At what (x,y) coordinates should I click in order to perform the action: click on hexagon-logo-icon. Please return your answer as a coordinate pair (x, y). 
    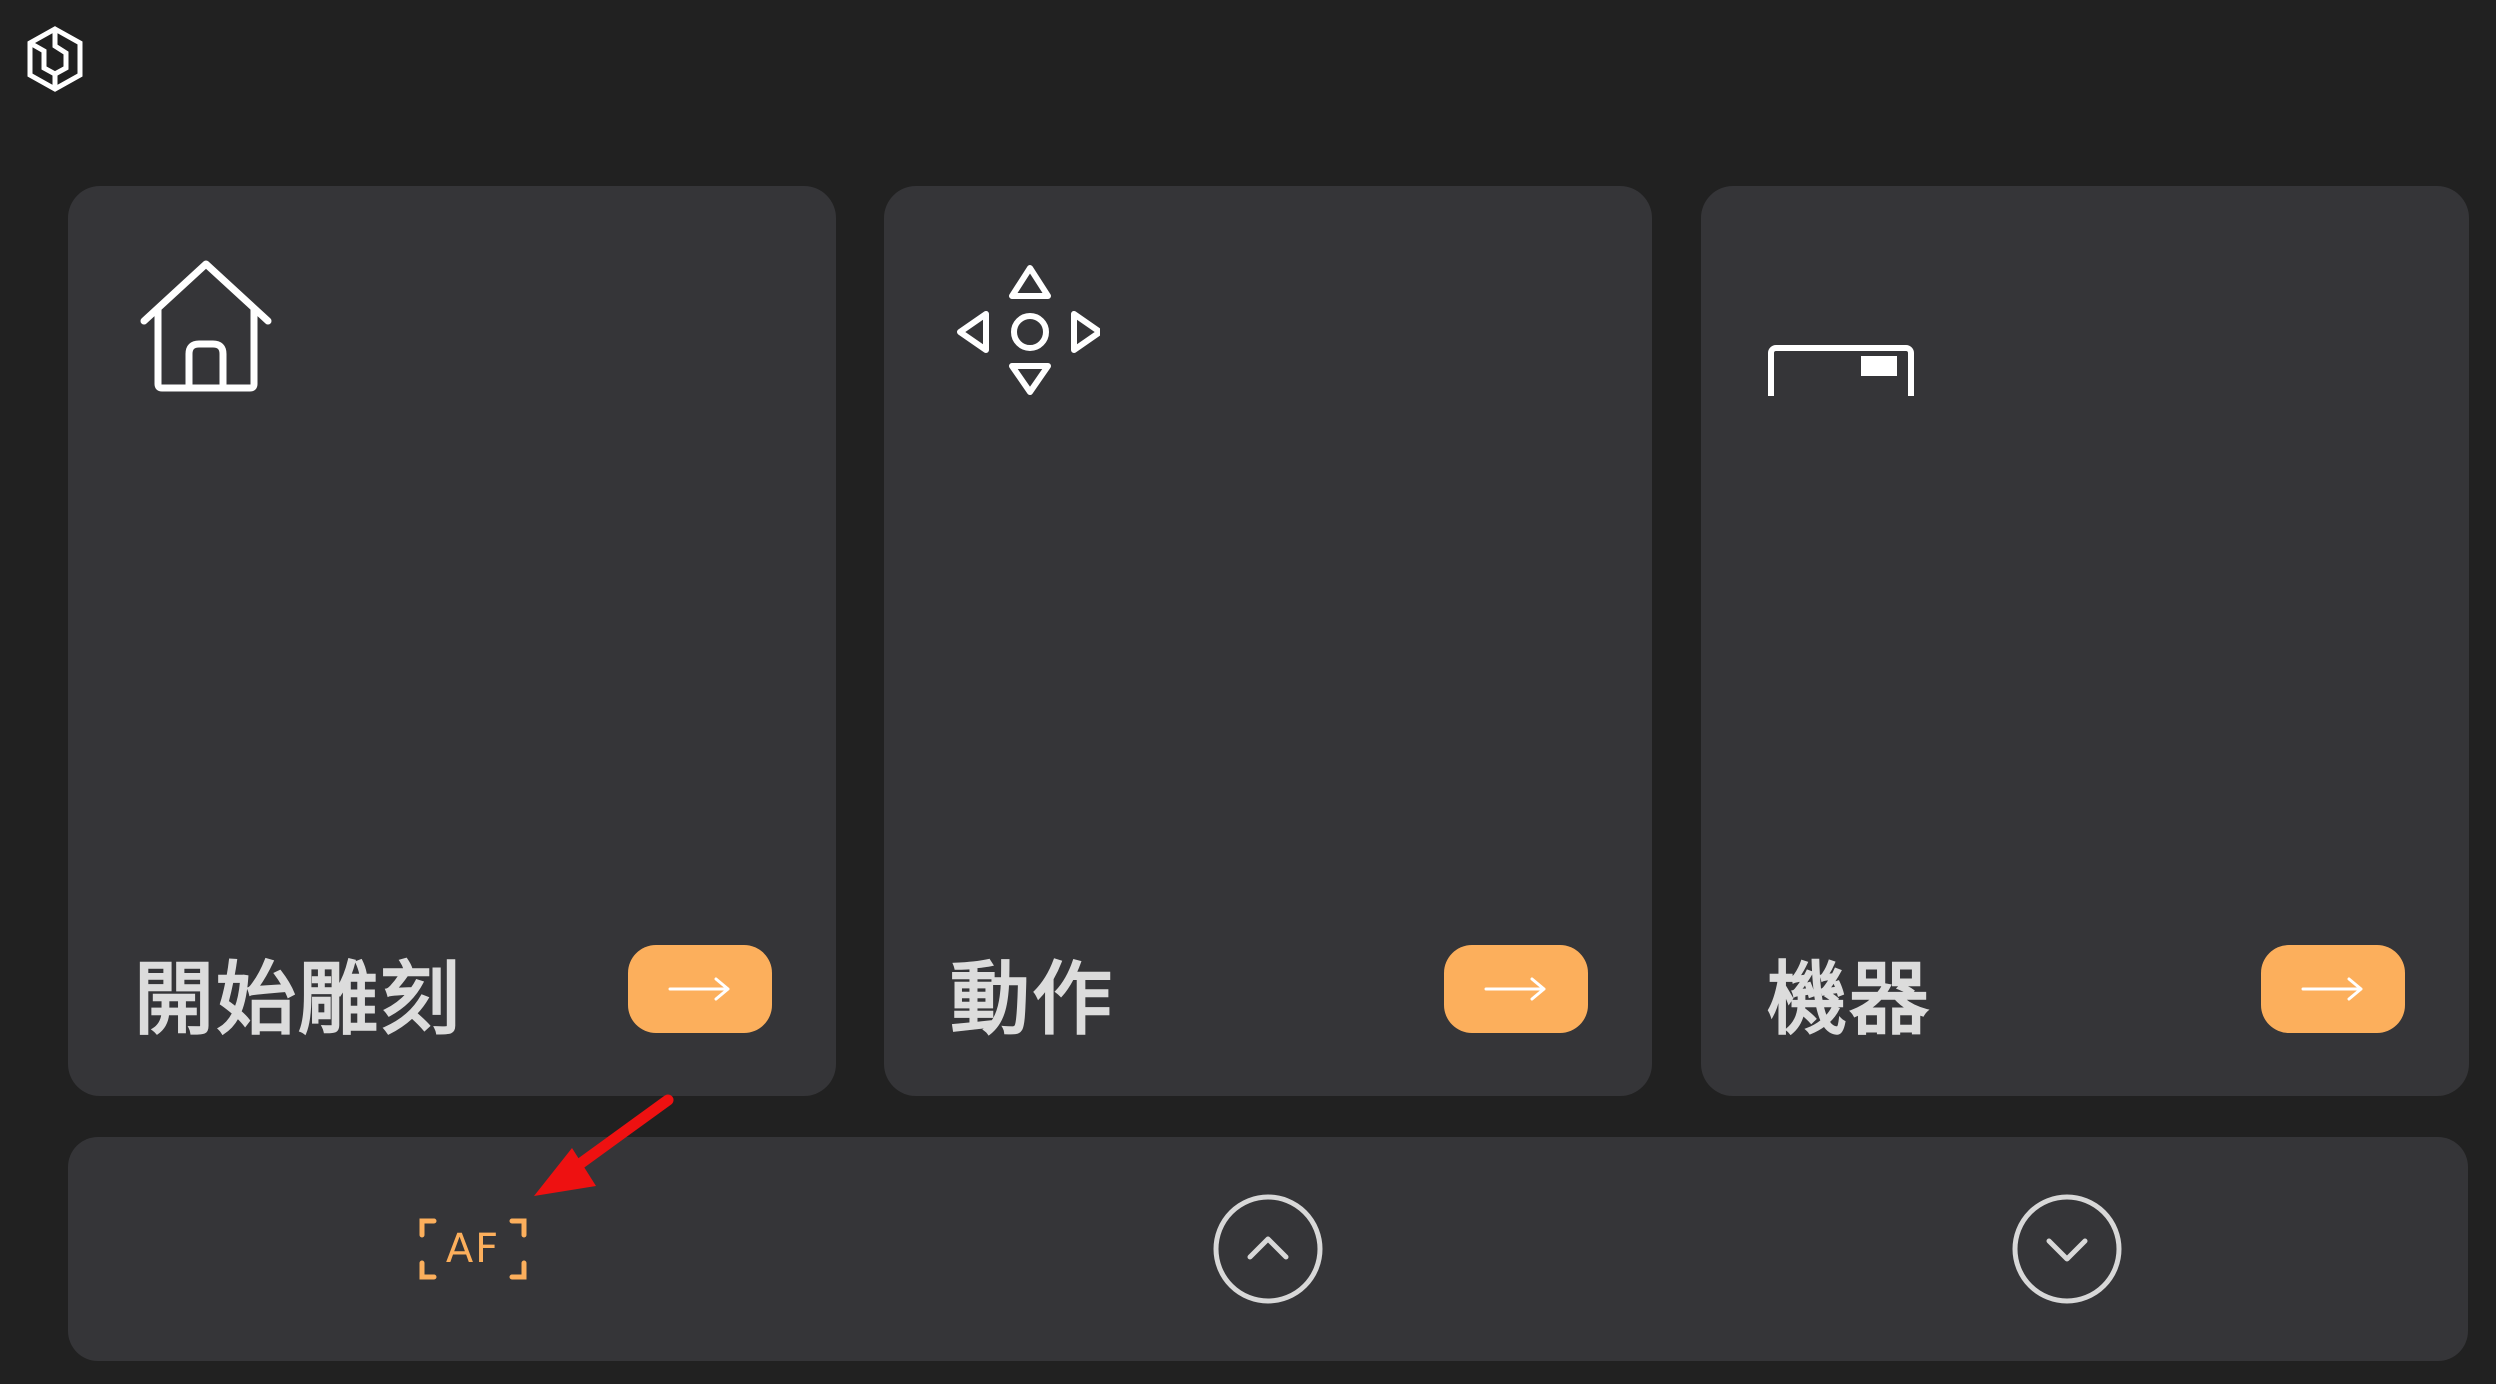
    Looking at the image, I should click on (55, 59).